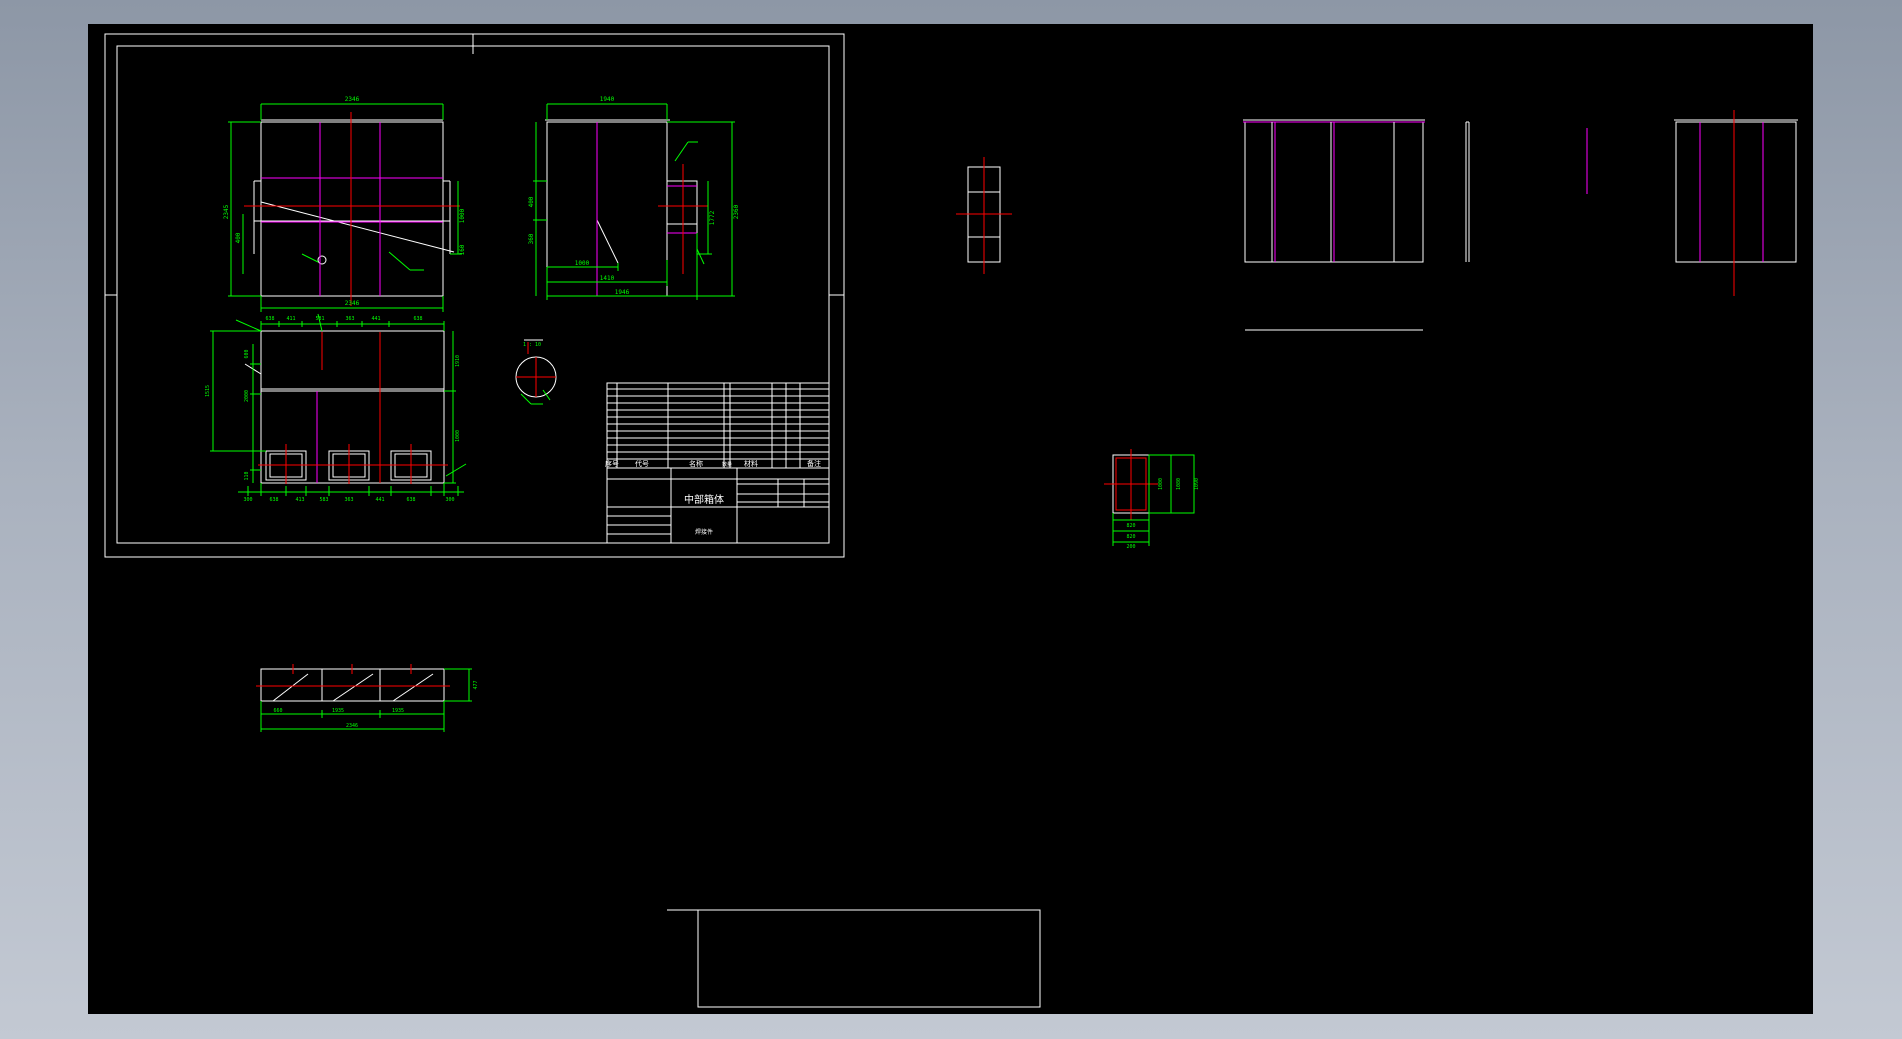 The image size is (1902, 1039). I want to click on dim-side-b1: 1000, so click(582, 263).